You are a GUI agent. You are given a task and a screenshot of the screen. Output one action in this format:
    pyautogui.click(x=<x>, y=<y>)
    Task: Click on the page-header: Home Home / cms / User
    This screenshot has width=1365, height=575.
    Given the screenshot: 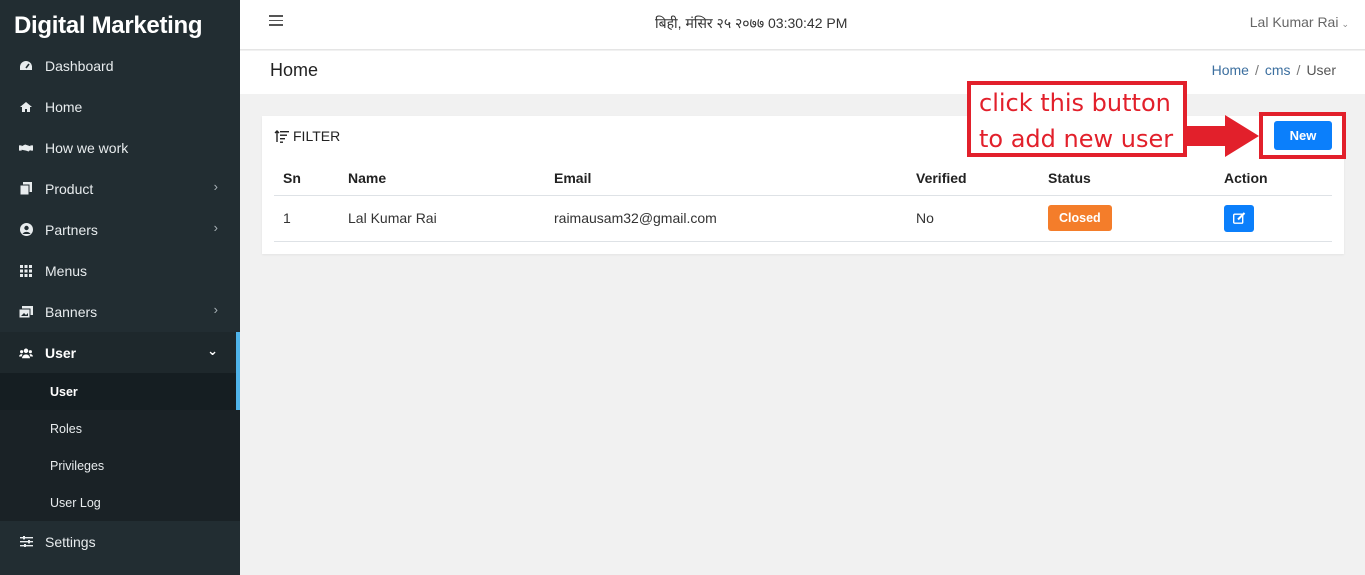 What is the action you would take?
    pyautogui.click(x=802, y=72)
    